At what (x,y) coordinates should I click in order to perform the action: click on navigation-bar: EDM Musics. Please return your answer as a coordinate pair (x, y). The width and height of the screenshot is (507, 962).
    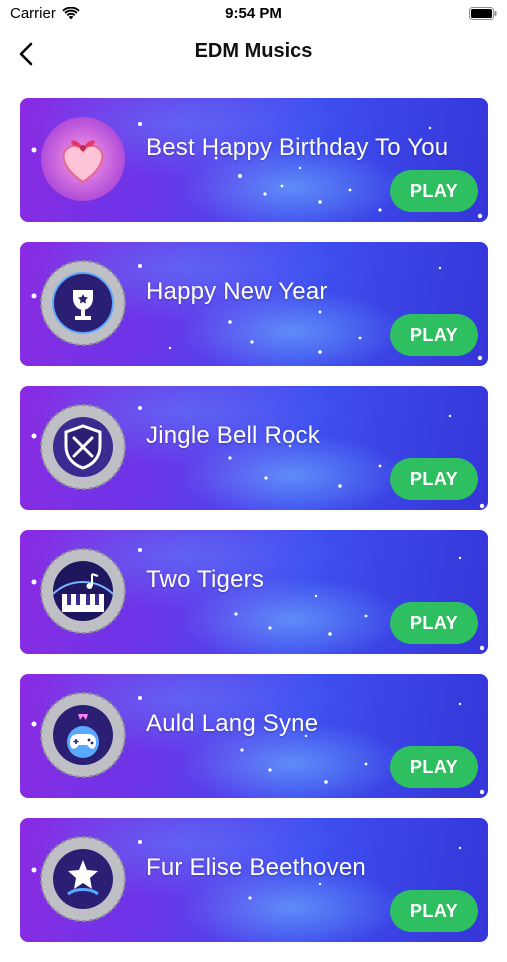
    Looking at the image, I should click on (253, 55).